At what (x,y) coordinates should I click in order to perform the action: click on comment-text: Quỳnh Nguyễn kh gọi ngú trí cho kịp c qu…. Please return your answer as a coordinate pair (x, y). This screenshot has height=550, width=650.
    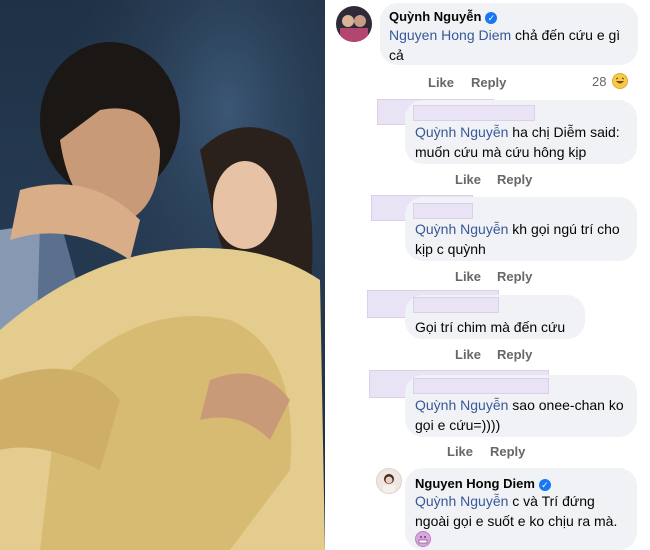
    Looking at the image, I should click on (517, 239).